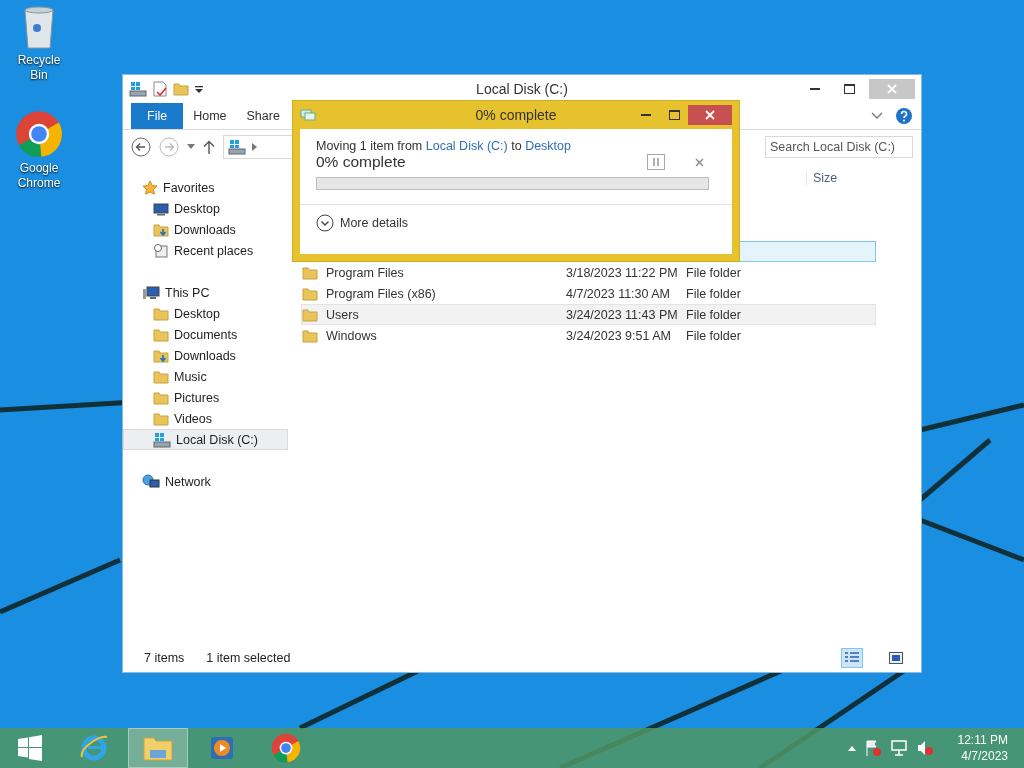 This screenshot has height=768, width=1024. What do you see at coordinates (205, 439) in the screenshot?
I see `sidebar-item: Local Disk (C:)` at bounding box center [205, 439].